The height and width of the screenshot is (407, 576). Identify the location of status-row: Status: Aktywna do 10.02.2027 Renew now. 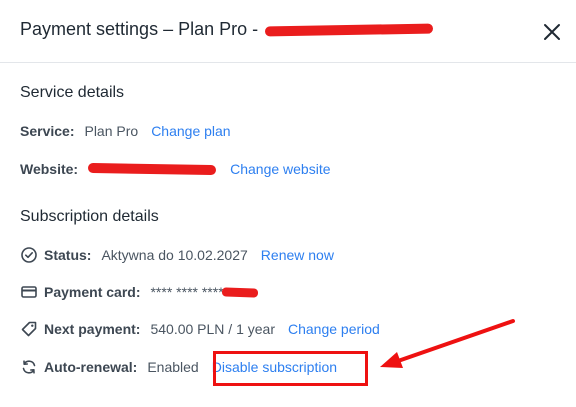
(177, 255).